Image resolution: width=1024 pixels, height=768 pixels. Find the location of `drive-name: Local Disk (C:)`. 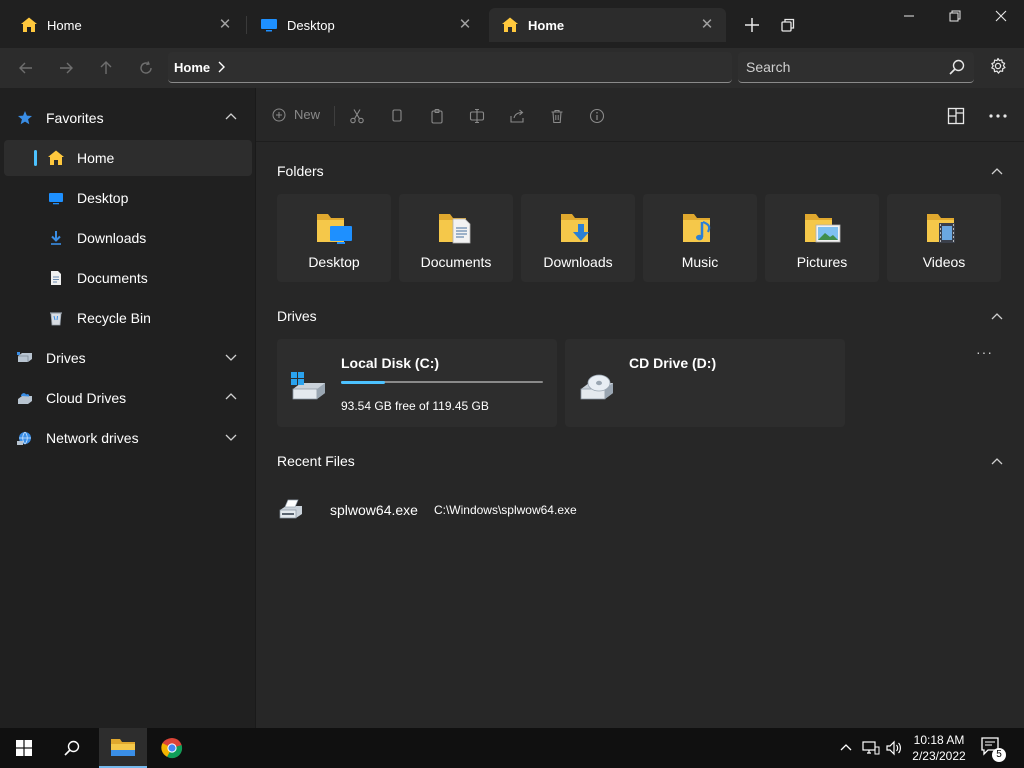

drive-name: Local Disk (C:) is located at coordinates (390, 363).